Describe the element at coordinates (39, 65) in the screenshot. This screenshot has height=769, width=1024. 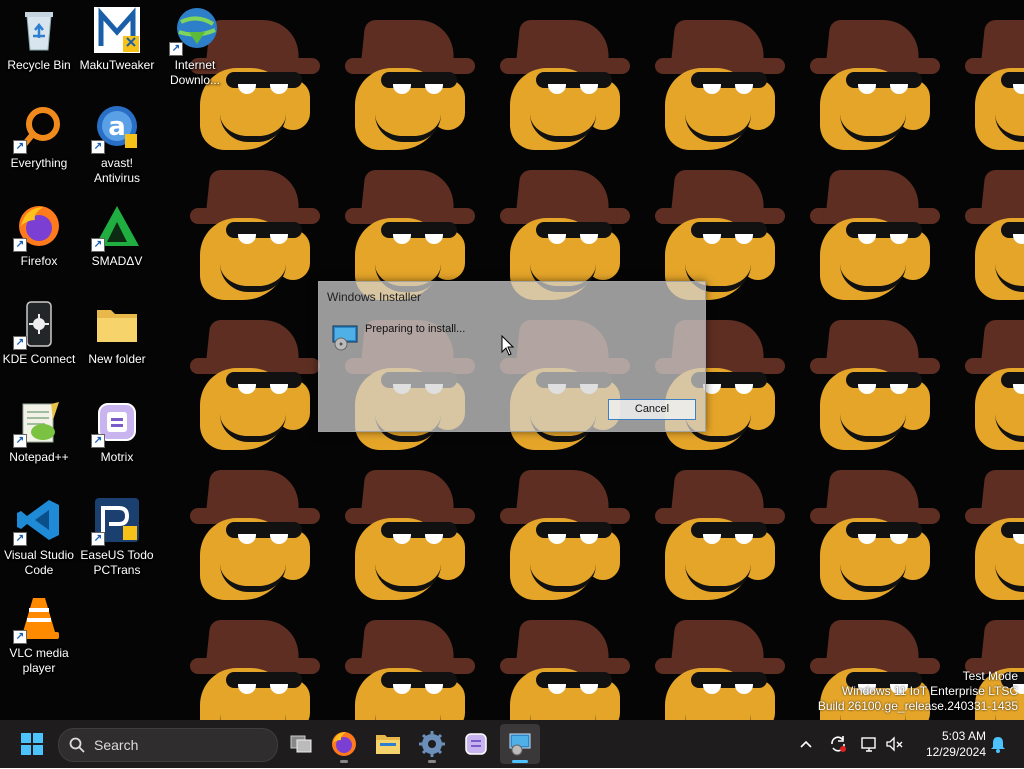
I see `desktop-icon-label: Recycle Bin` at that location.